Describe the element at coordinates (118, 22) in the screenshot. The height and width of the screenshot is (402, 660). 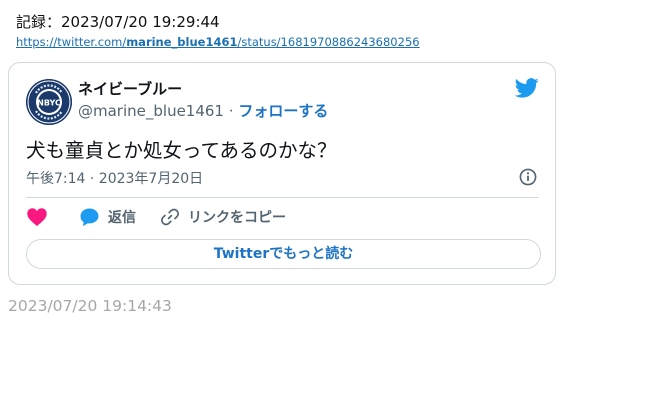
I see `record-timestamp: 記録：2023/07/20 19:29:44` at that location.